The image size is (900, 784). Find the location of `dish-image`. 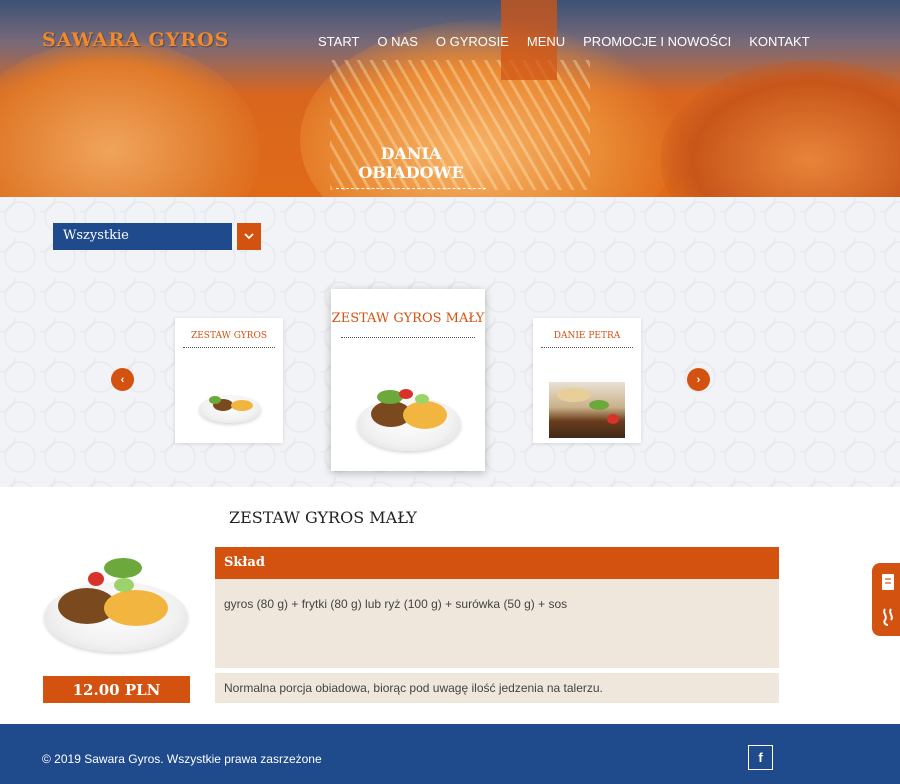

dish-image is located at coordinates (587, 410).